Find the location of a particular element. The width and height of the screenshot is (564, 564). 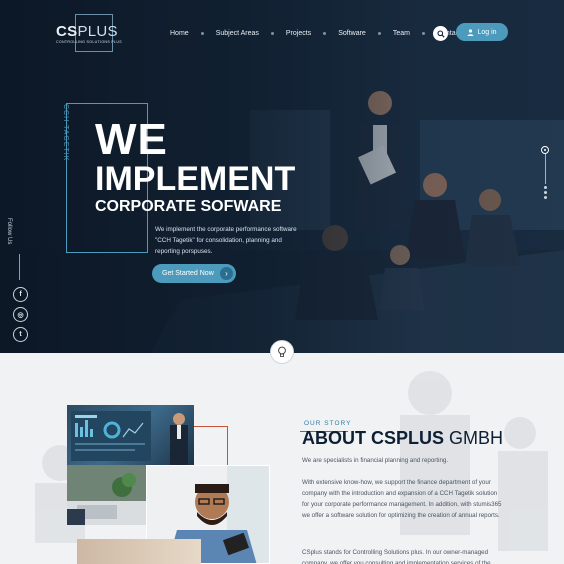

login-button: Log in is located at coordinates (482, 32).